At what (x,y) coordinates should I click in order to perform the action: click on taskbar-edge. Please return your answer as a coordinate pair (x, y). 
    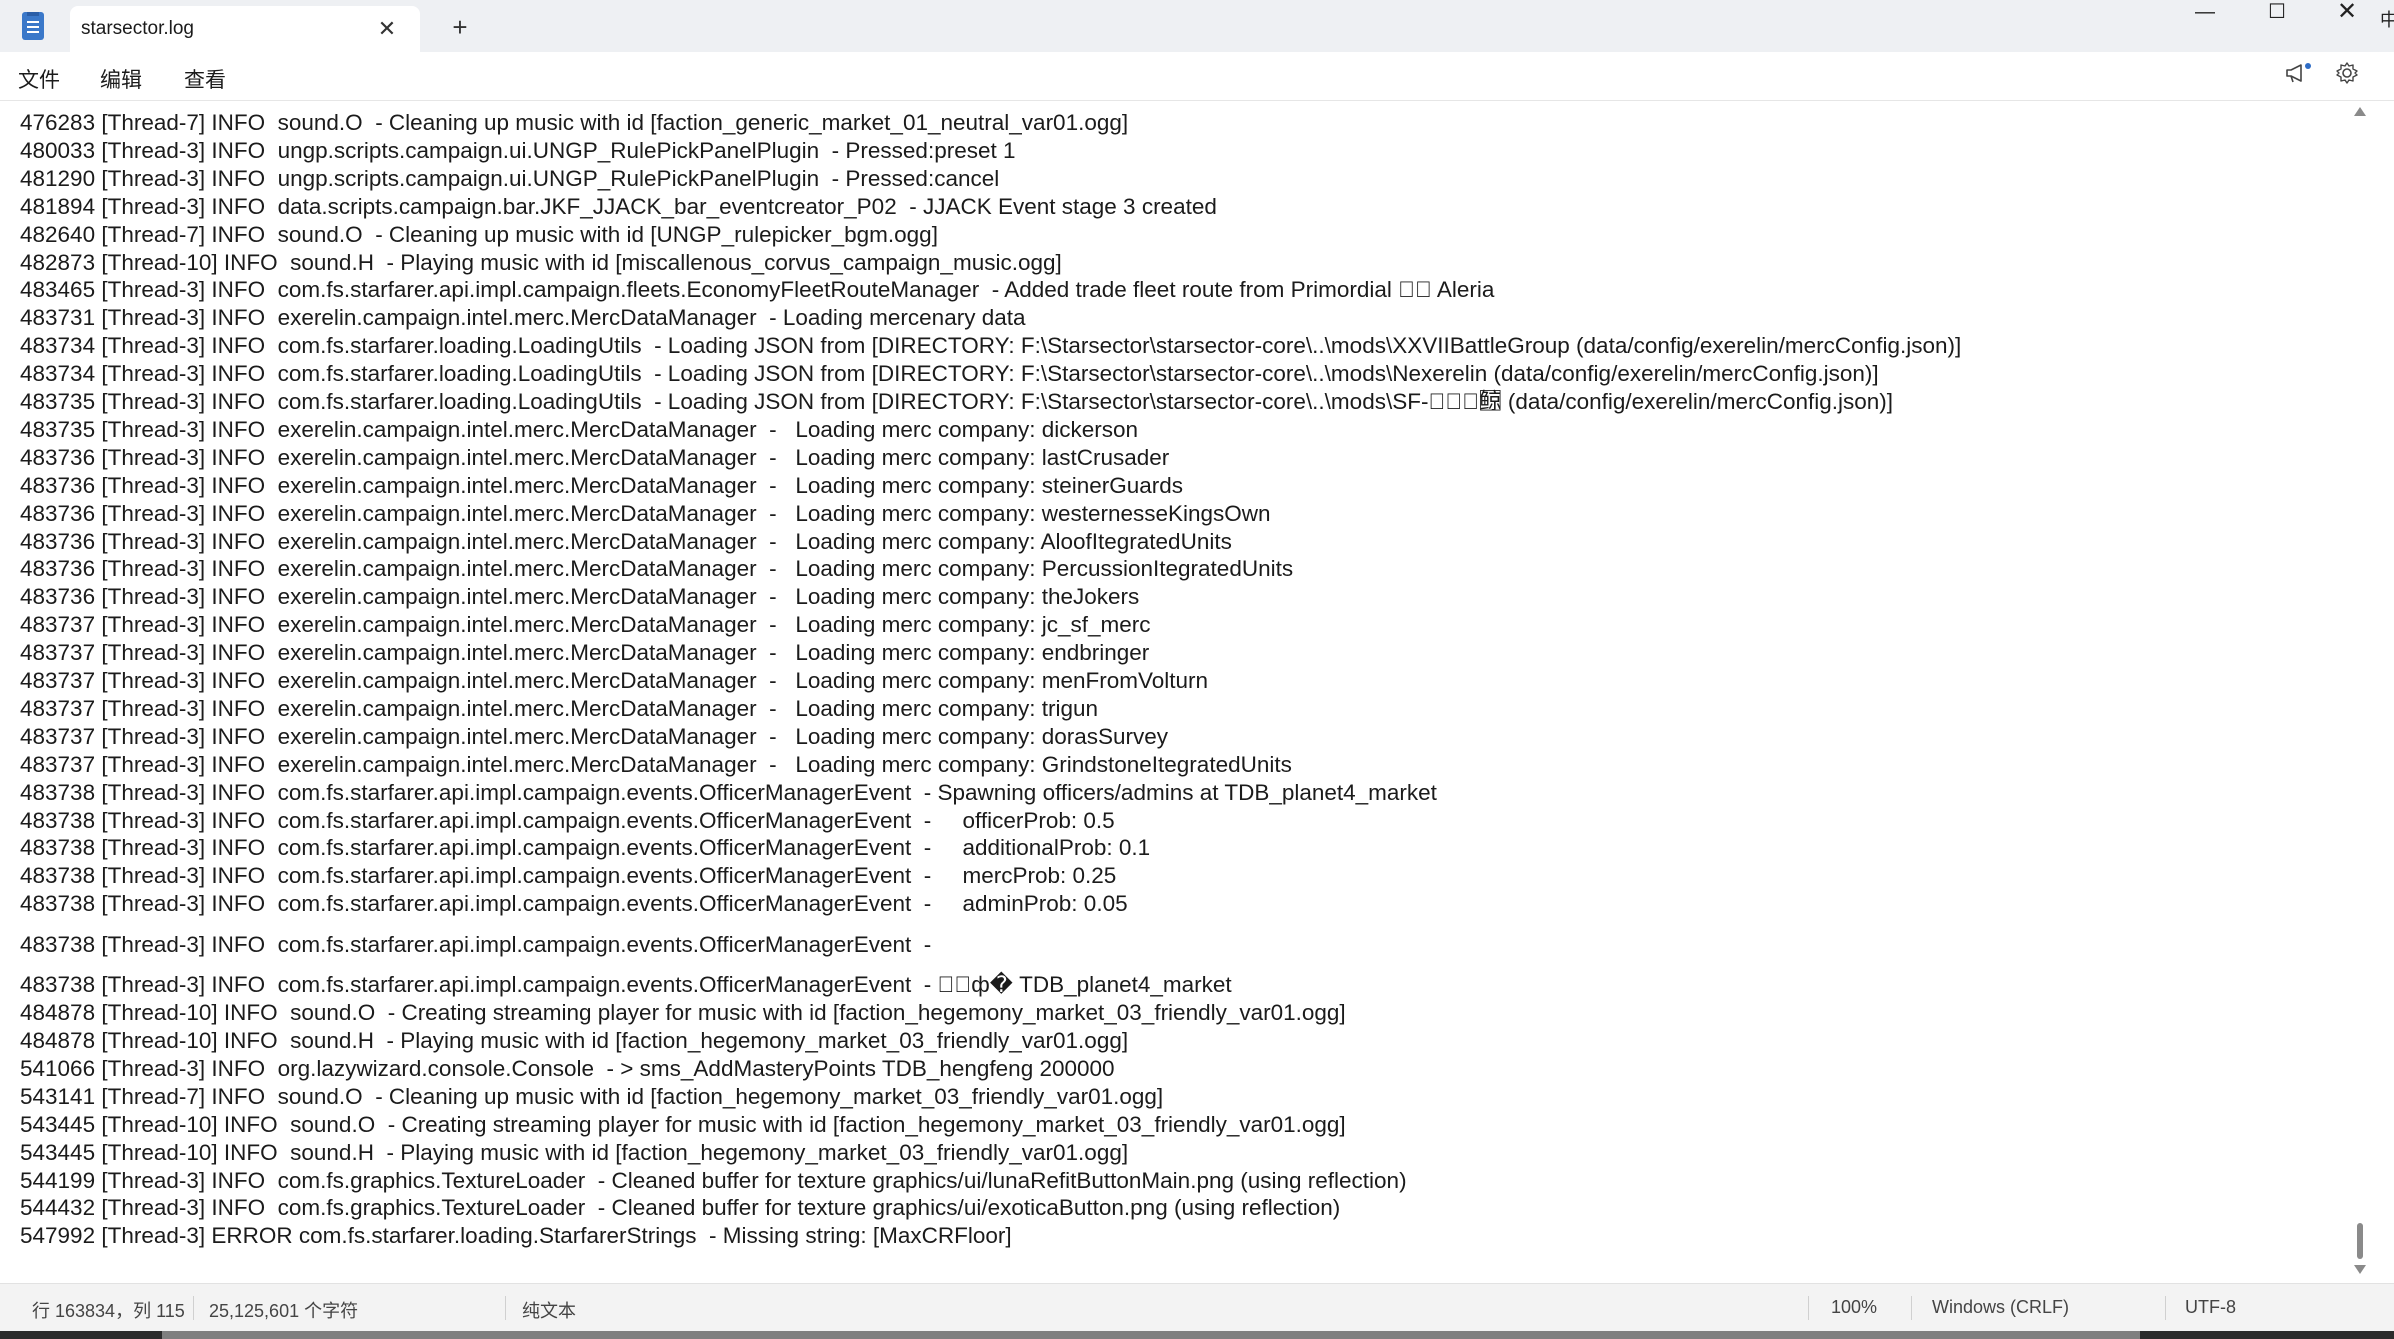
    Looking at the image, I should click on (1197, 1335).